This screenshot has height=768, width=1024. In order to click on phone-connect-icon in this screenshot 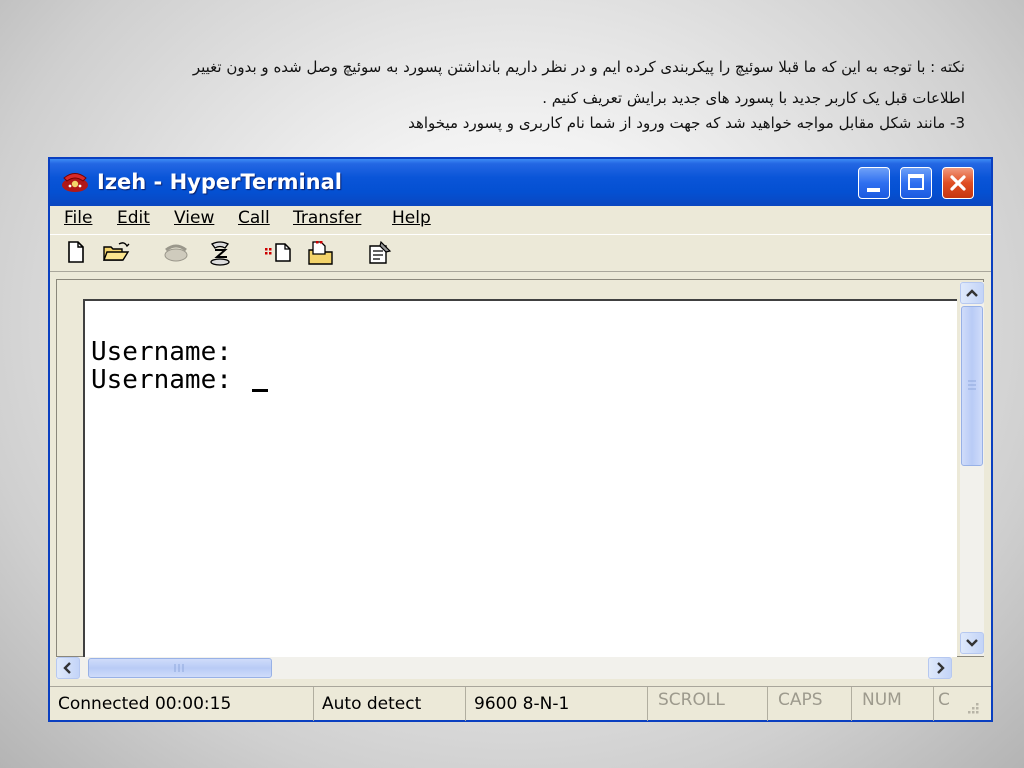, I will do `click(176, 253)`.